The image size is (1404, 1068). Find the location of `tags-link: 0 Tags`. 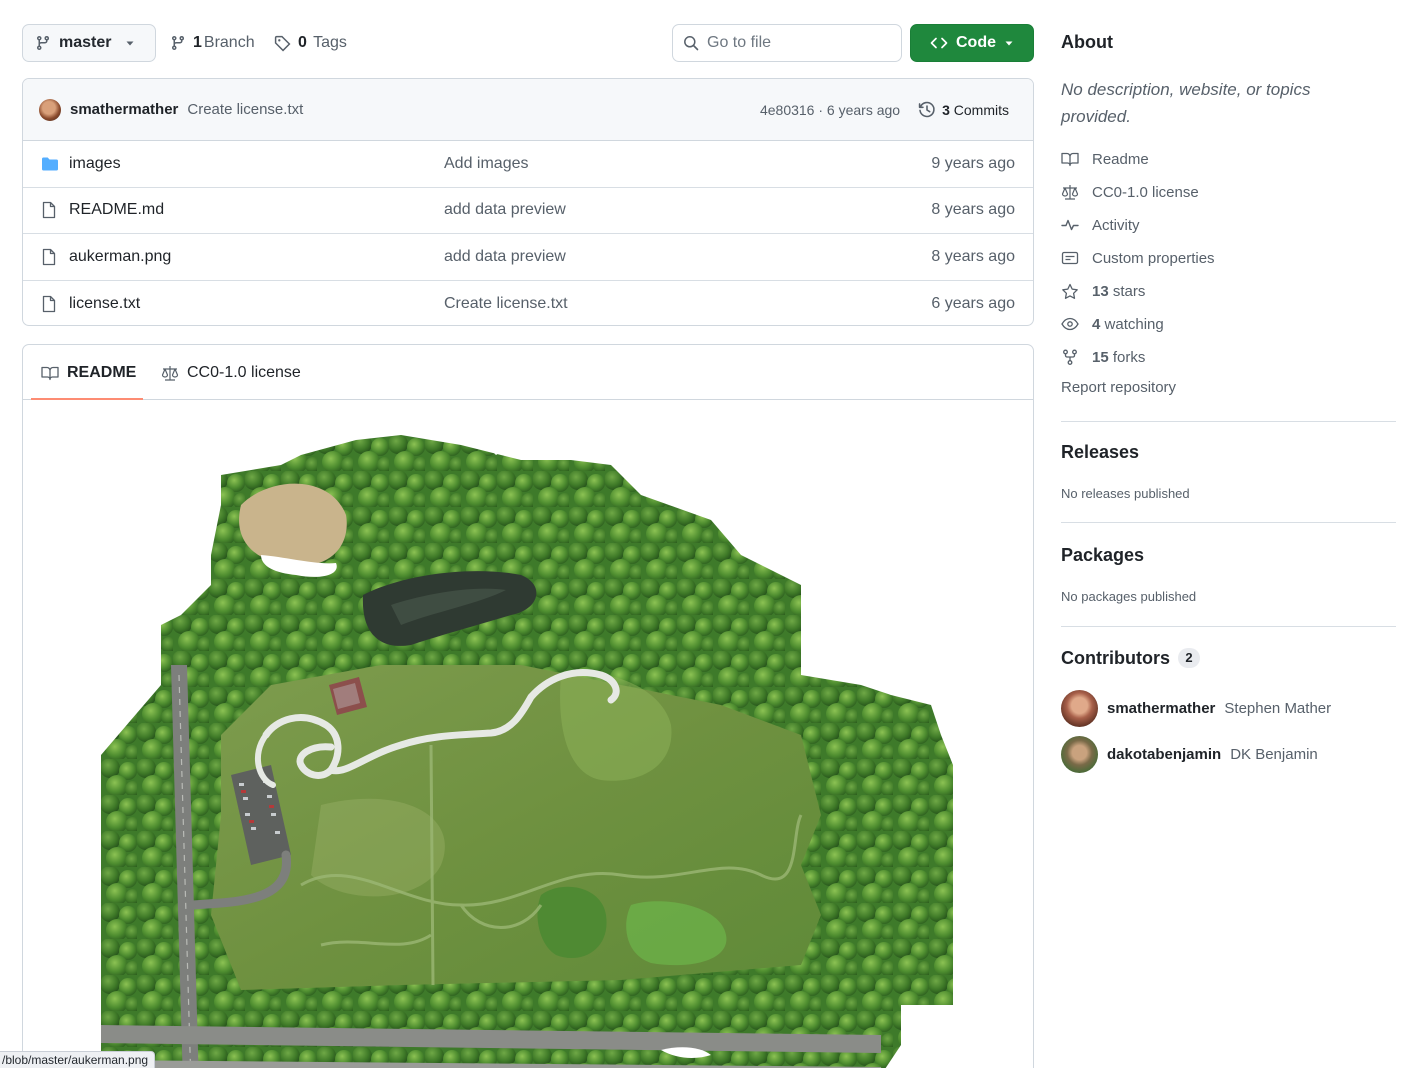

tags-link: 0 Tags is located at coordinates (310, 43).